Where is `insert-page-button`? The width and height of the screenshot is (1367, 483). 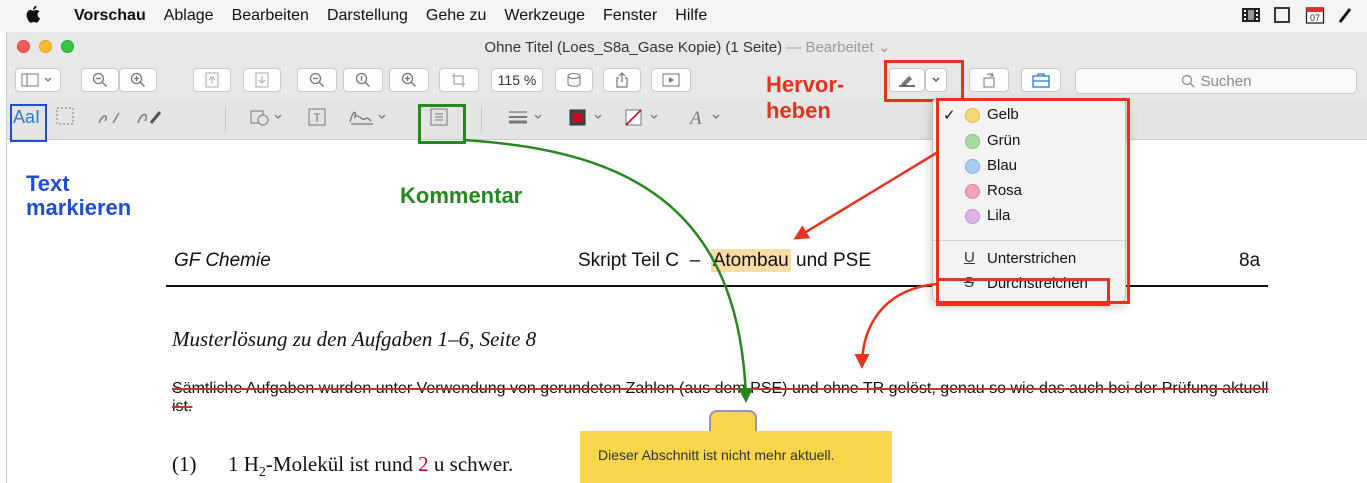
insert-page-button is located at coordinates (262, 80).